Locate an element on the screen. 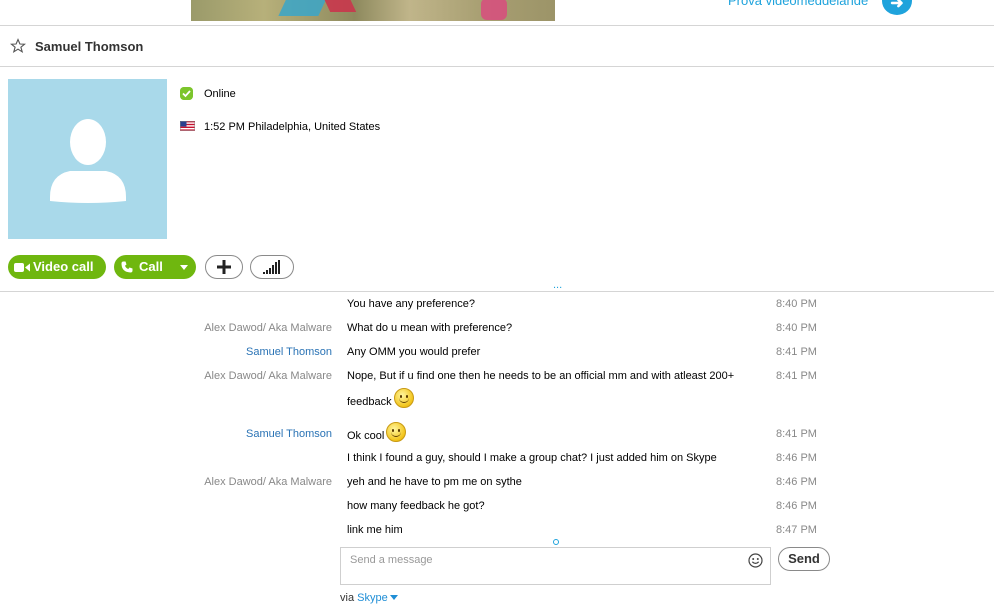  online-status-icon is located at coordinates (186, 93).